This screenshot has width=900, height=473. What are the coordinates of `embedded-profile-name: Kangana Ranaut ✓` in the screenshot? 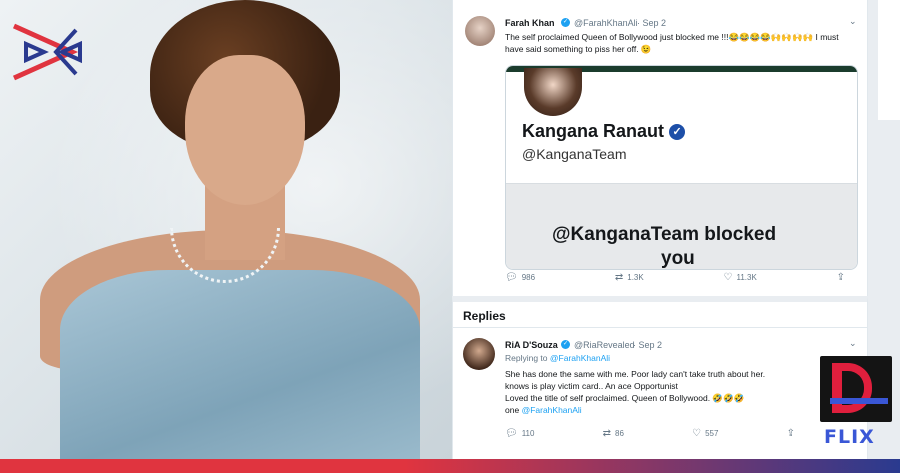 It's located at (604, 131).